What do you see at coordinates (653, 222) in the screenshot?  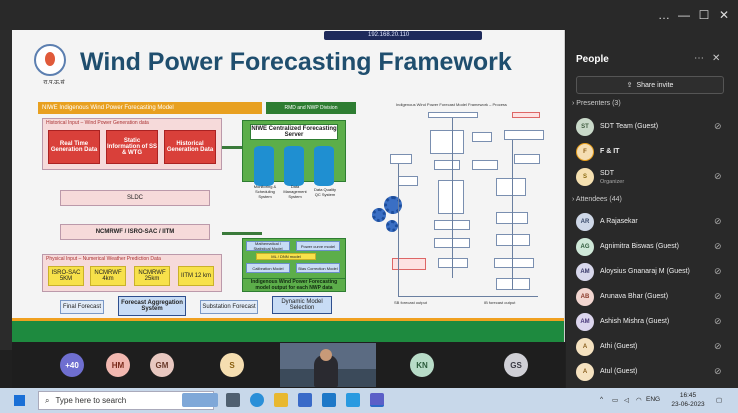 I see `attendee-row: AR A Rajasekar ⊘` at bounding box center [653, 222].